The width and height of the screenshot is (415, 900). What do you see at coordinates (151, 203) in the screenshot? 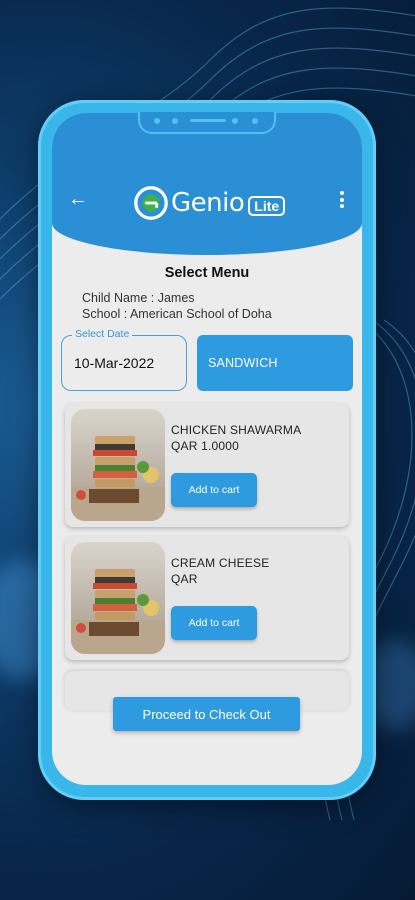
I see `genio-logo-icon` at bounding box center [151, 203].